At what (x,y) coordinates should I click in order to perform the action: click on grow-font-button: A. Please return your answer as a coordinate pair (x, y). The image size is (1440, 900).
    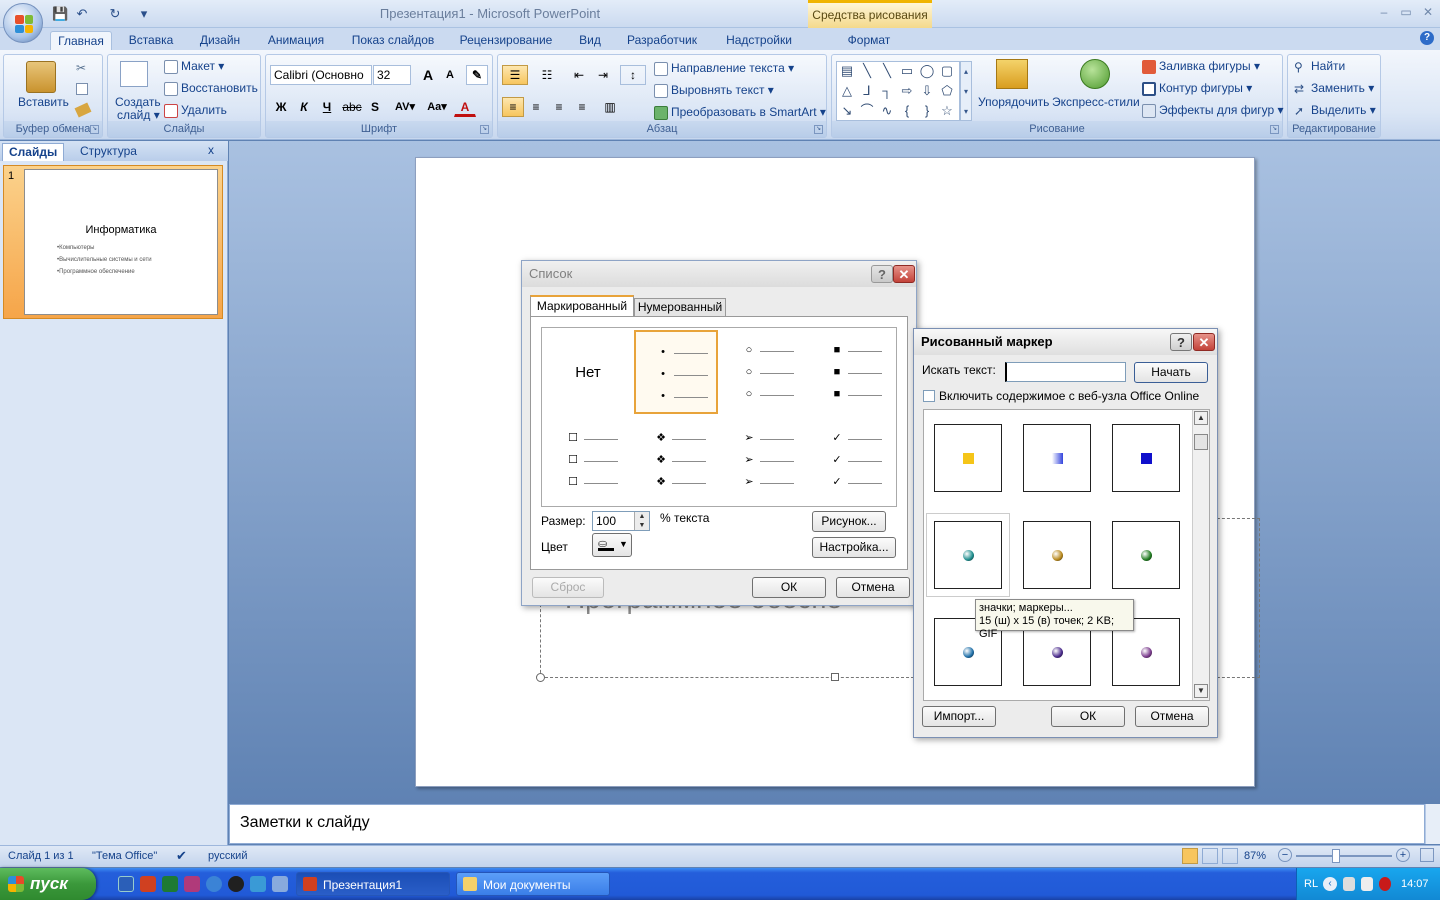
    Looking at the image, I should click on (428, 75).